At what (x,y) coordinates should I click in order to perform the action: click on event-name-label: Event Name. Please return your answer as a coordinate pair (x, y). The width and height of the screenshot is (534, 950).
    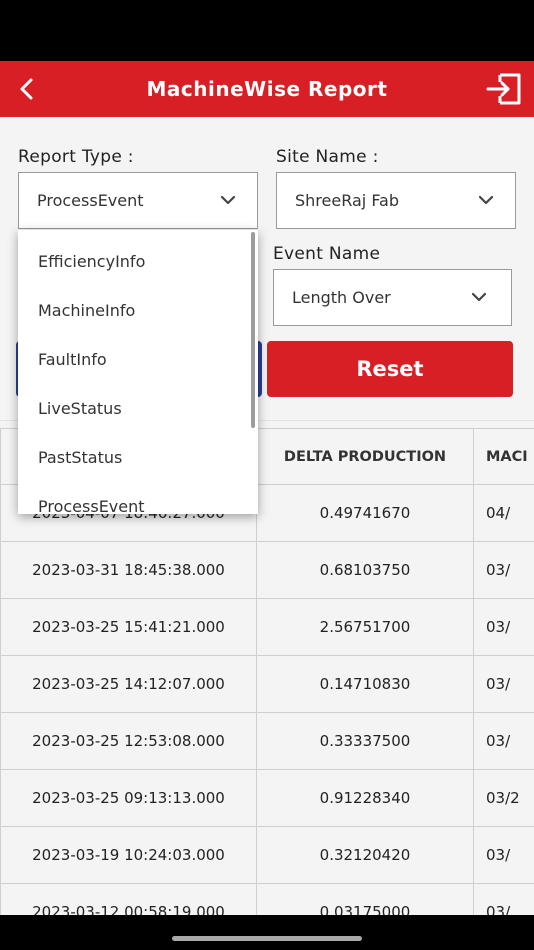
    Looking at the image, I should click on (327, 254).